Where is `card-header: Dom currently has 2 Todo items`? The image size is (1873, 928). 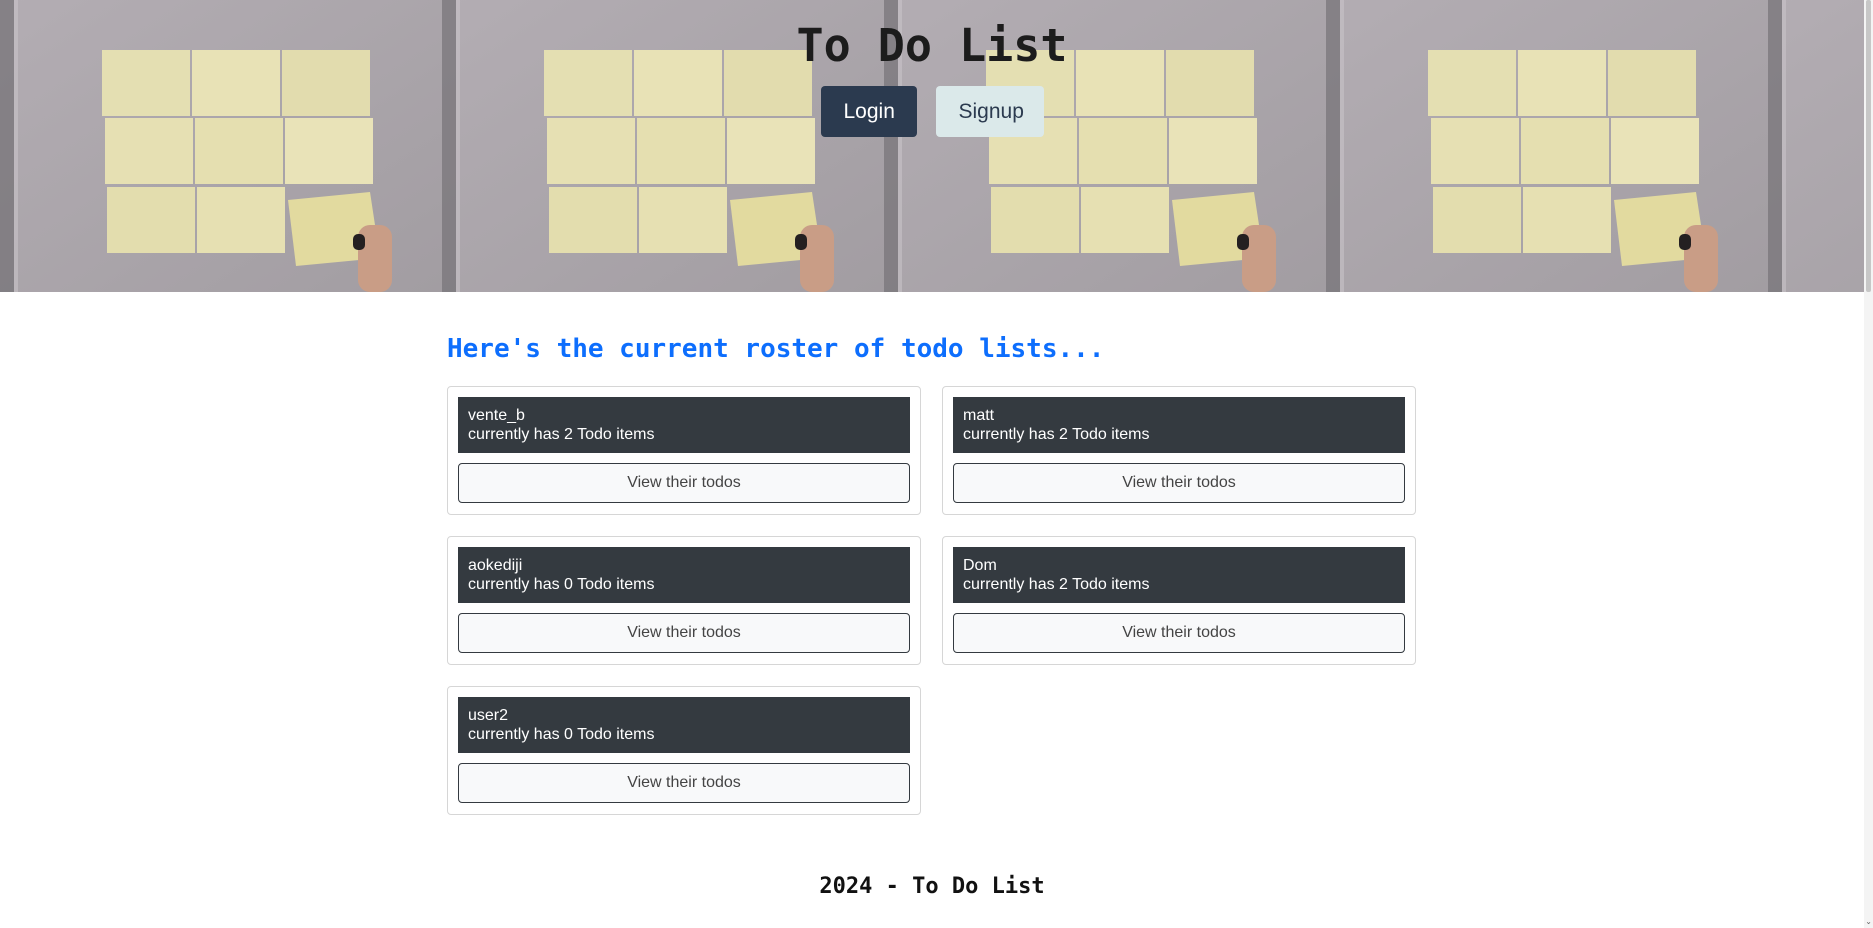
card-header: Dom currently has 2 Todo items is located at coordinates (1179, 575).